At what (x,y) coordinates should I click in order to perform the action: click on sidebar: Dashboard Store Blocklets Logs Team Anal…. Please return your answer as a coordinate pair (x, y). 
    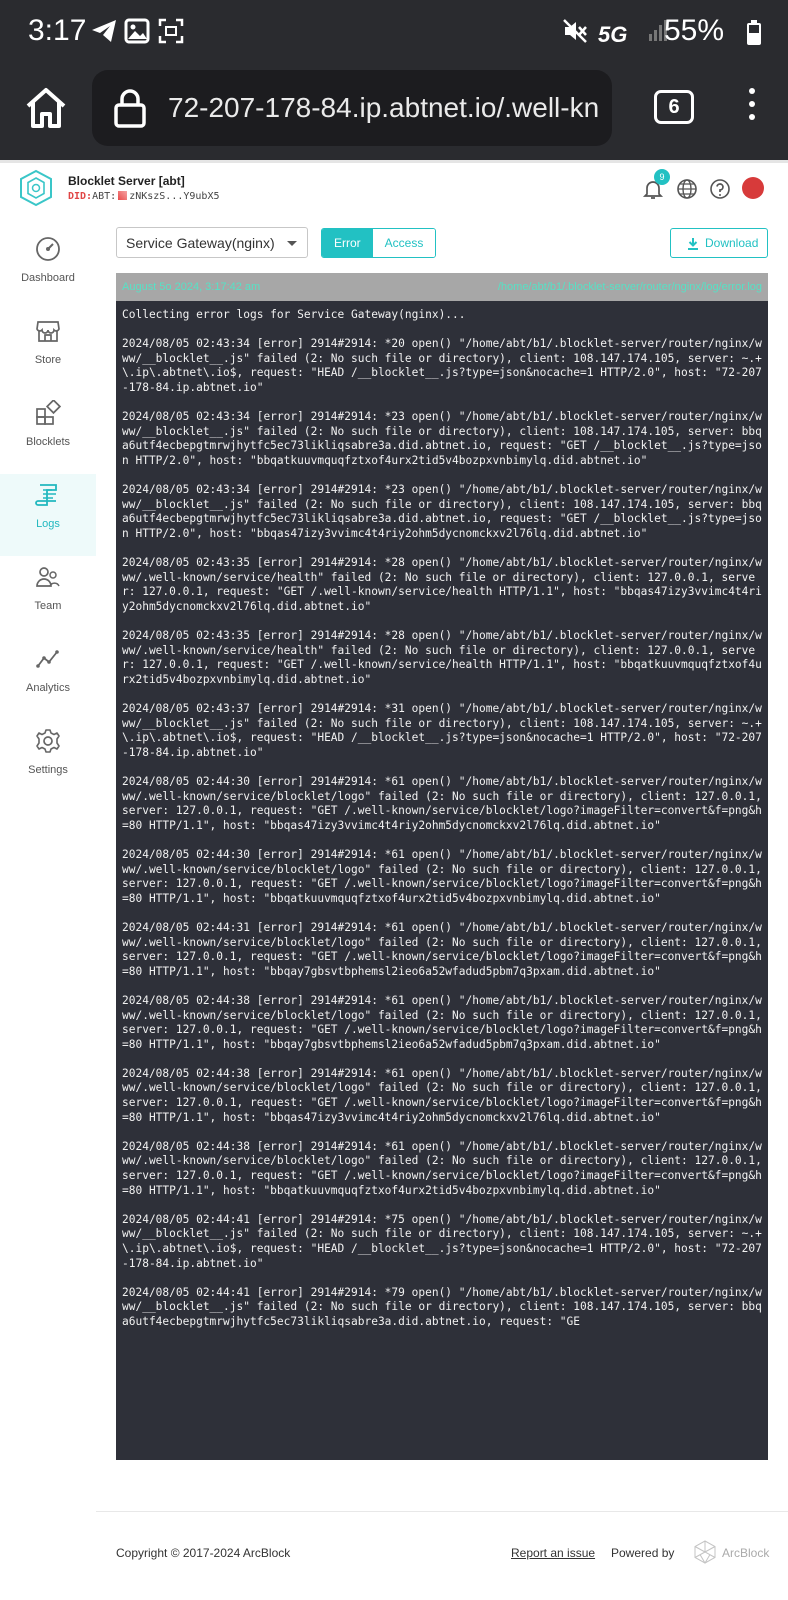
    Looking at the image, I should click on (48, 518).